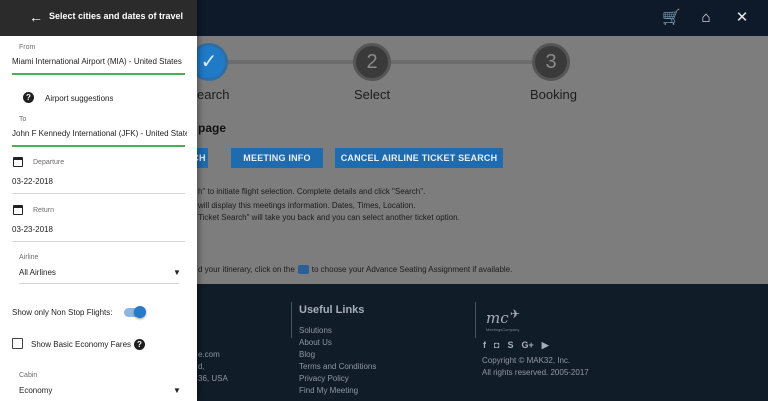 The image size is (768, 401). What do you see at coordinates (23, 119) in the screenshot?
I see `to-label: To` at bounding box center [23, 119].